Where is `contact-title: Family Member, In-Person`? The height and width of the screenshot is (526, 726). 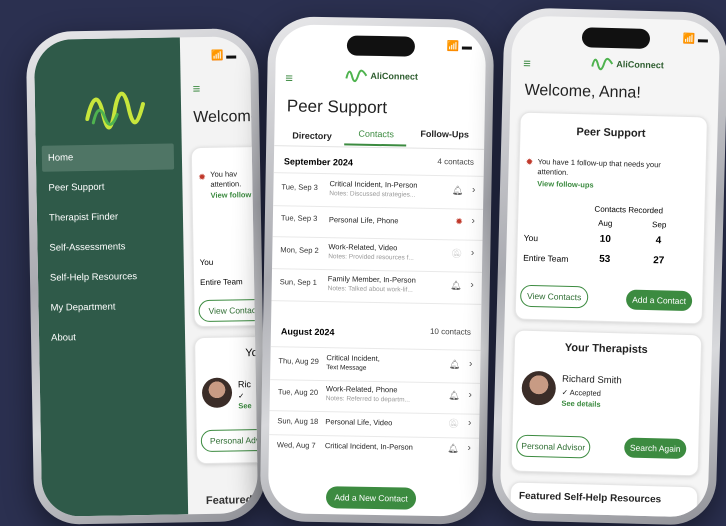
contact-title: Family Member, In-Person is located at coordinates (371, 279).